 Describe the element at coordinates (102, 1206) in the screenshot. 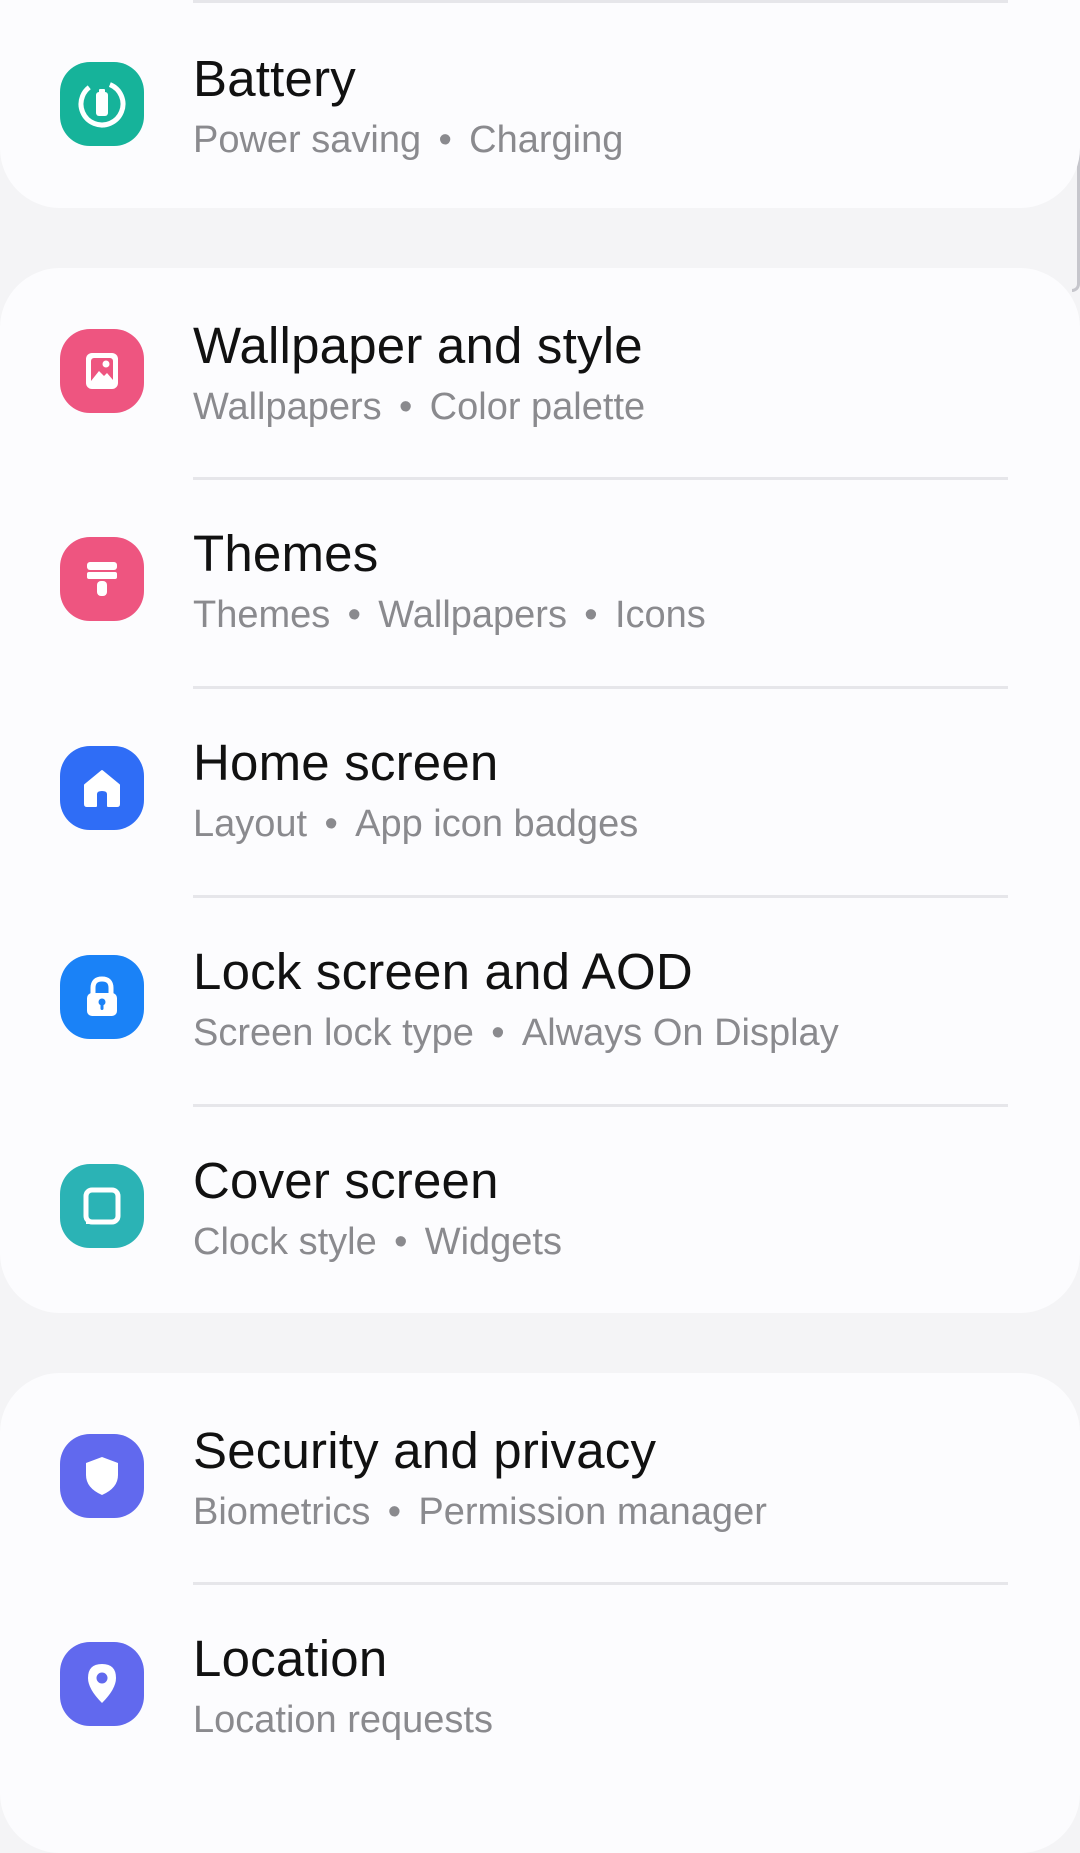

I see `cover-screen-icon` at that location.